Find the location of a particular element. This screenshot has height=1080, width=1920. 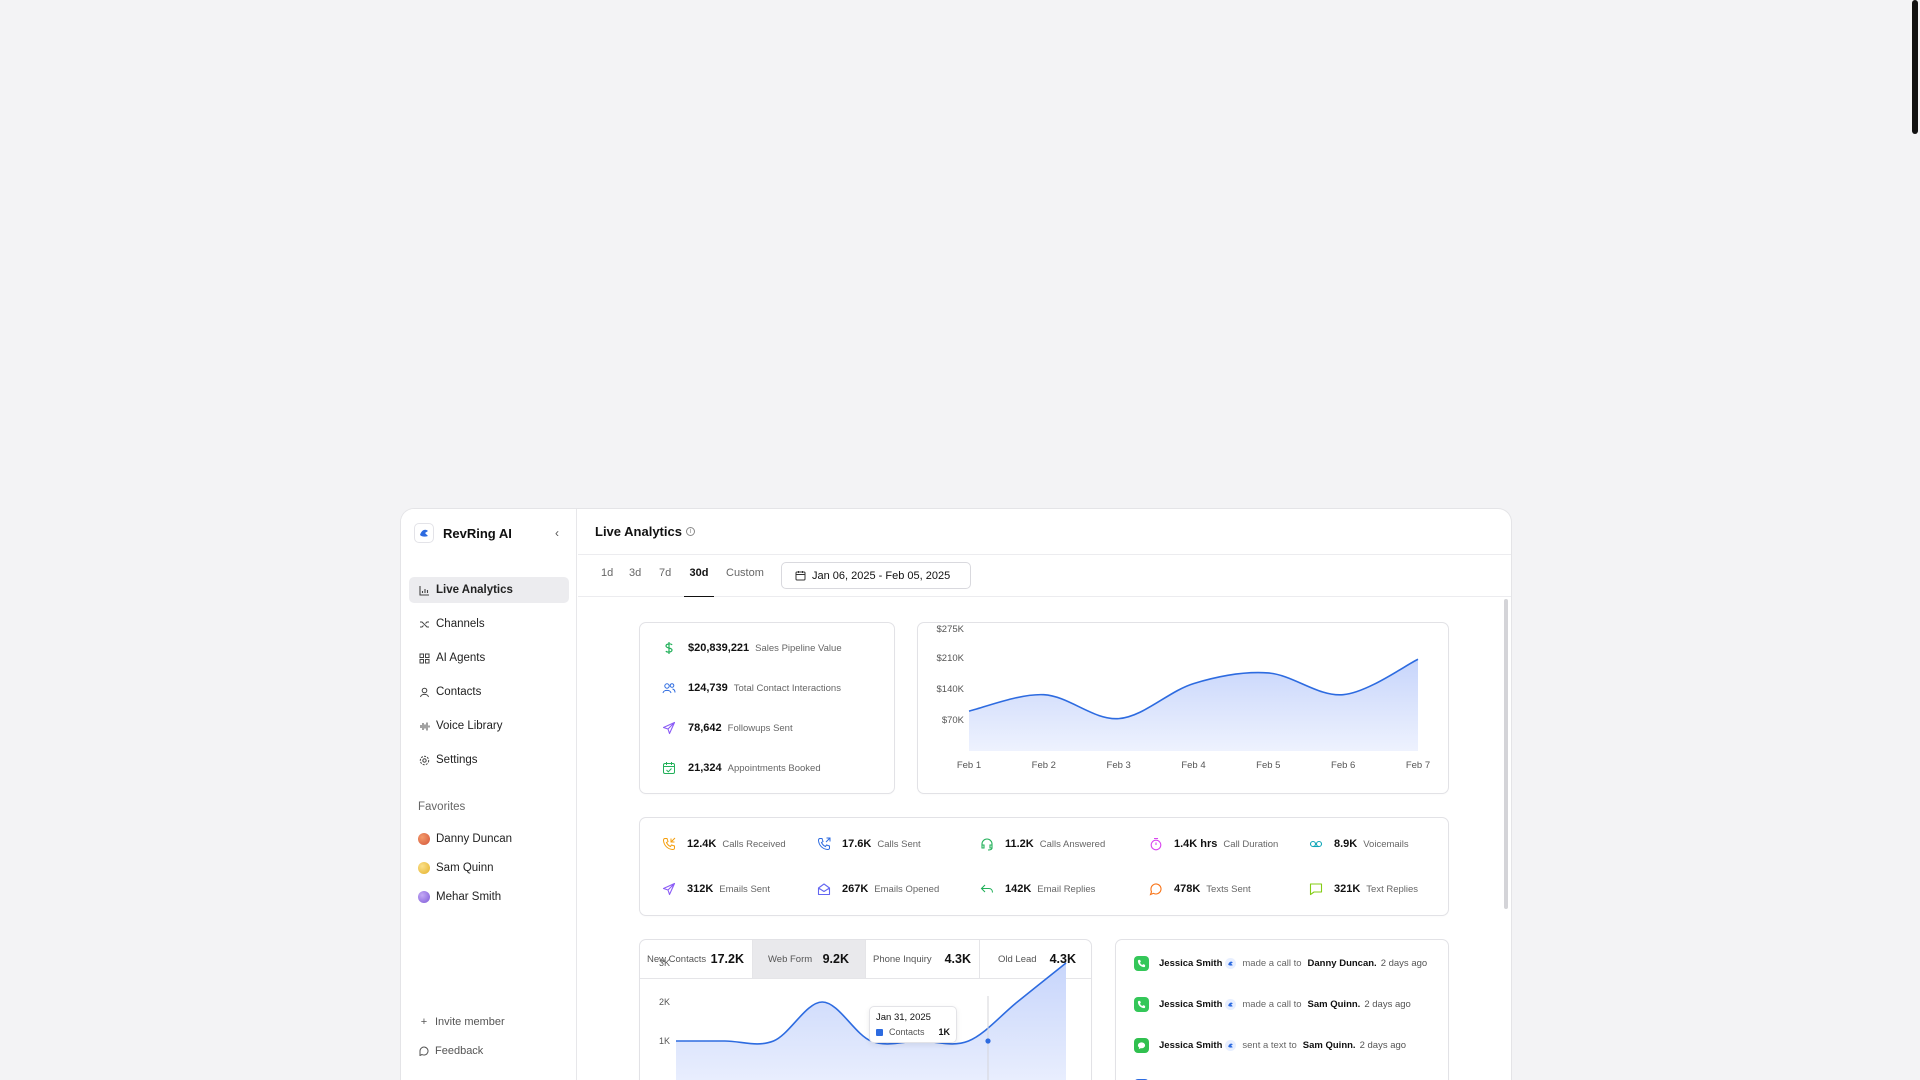

activity-target: Danny Duncan. is located at coordinates (1342, 963).